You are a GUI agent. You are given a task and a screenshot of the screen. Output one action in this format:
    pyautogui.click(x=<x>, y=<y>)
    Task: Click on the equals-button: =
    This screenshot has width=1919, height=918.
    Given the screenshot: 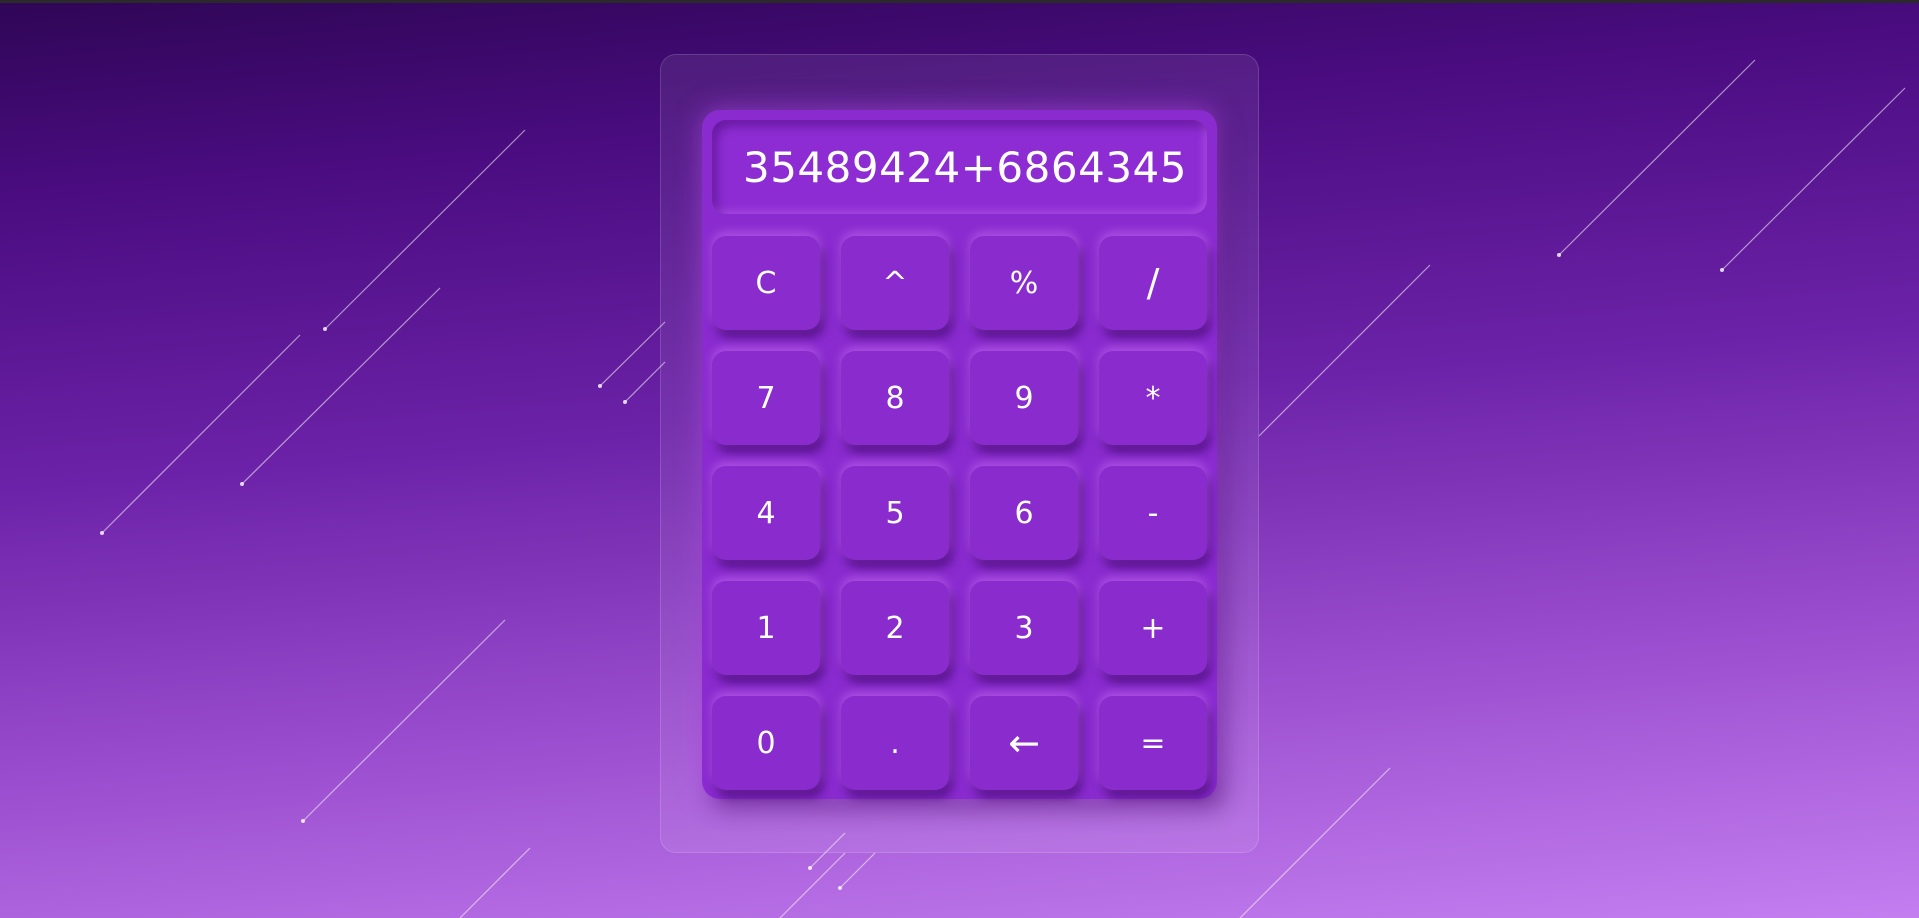 What is the action you would take?
    pyautogui.click(x=1153, y=743)
    